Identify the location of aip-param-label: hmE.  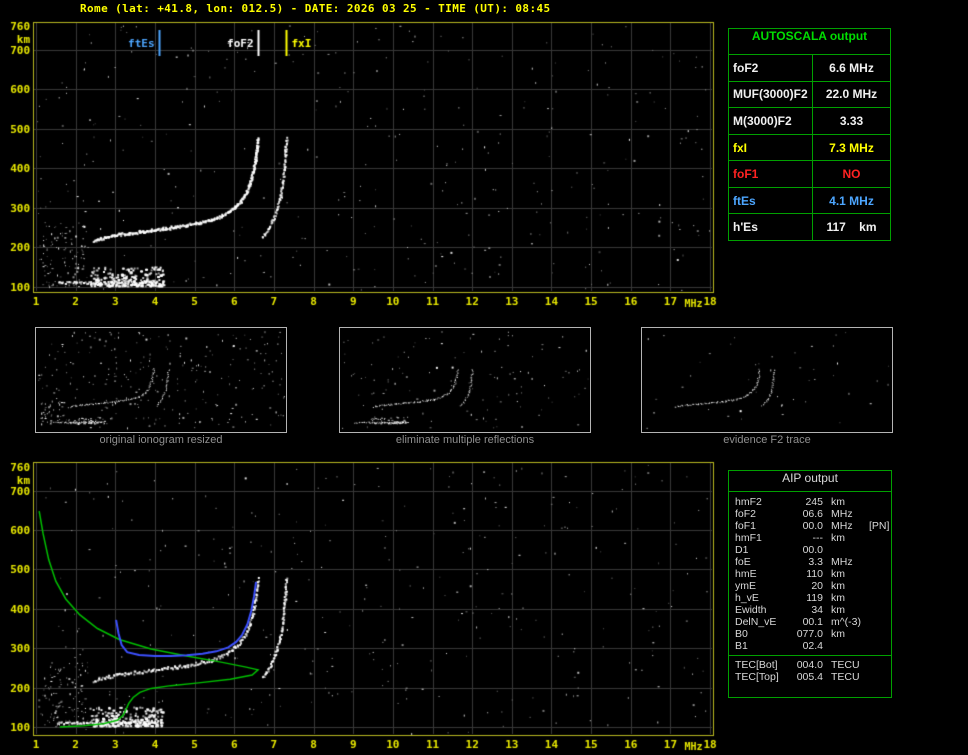
(746, 574).